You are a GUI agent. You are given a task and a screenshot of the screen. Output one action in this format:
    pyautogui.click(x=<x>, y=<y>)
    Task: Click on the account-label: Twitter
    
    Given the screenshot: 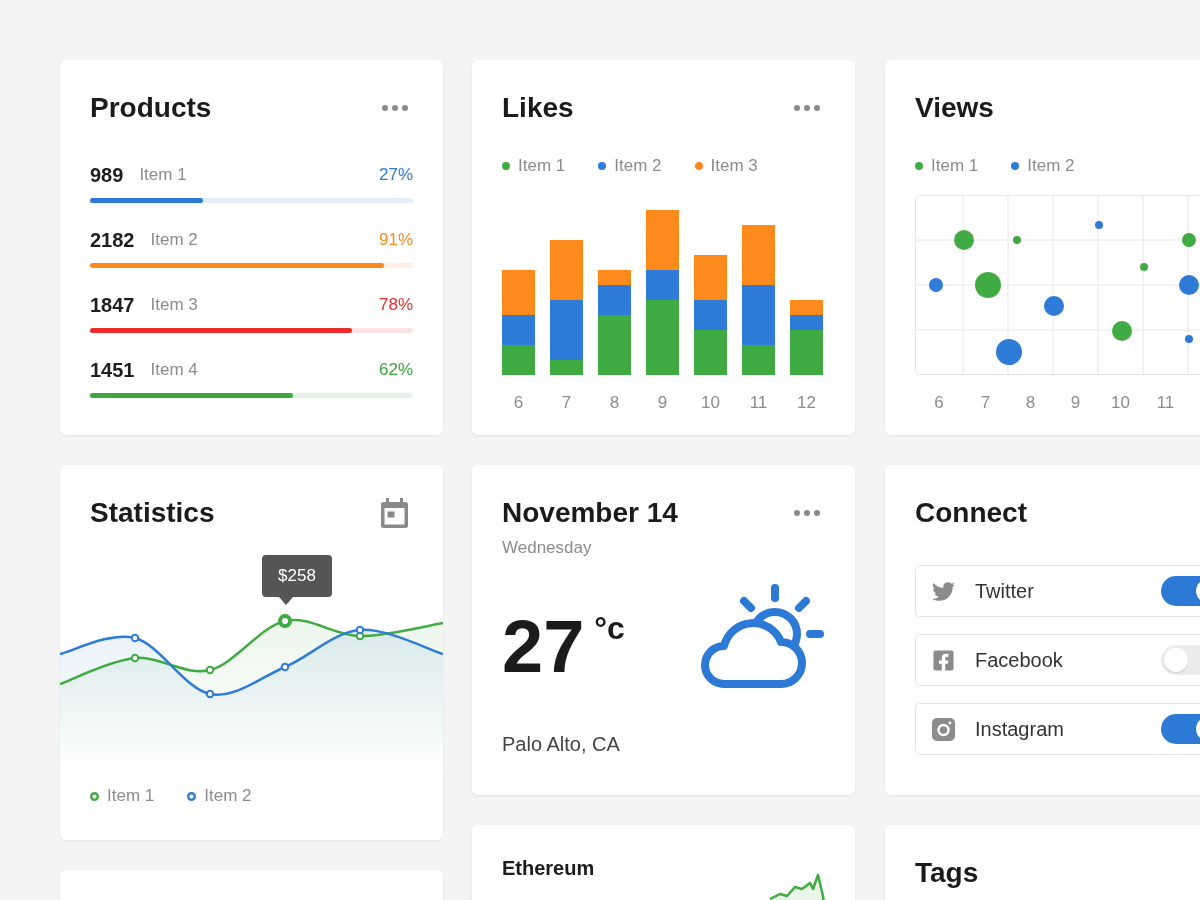 What is the action you would take?
    pyautogui.click(x=1004, y=591)
    